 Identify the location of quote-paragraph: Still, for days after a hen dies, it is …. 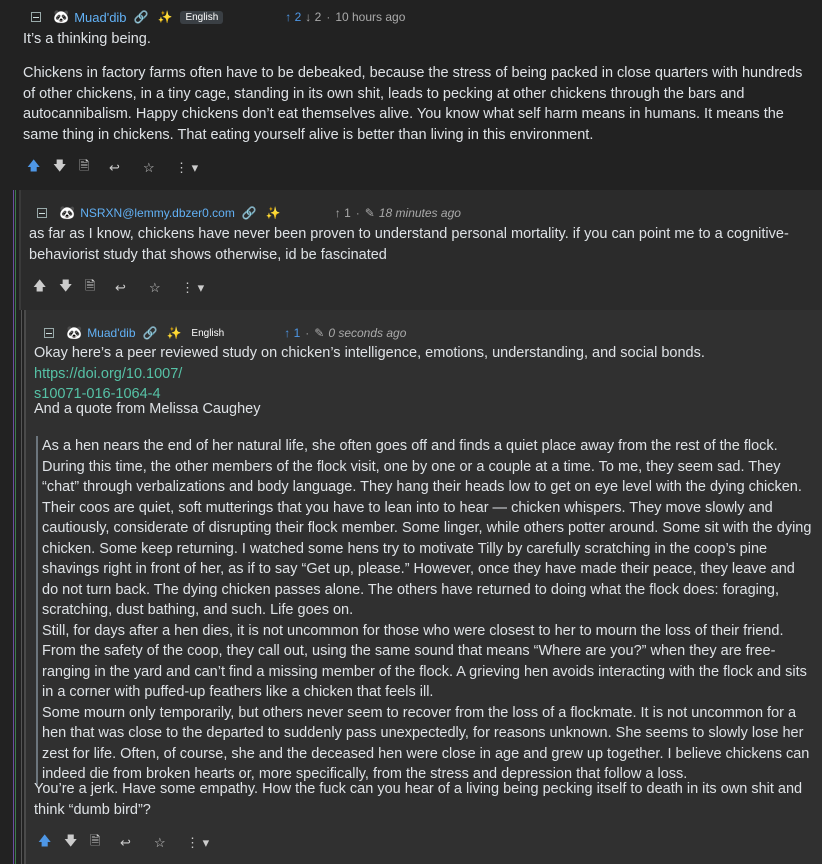
(424, 661).